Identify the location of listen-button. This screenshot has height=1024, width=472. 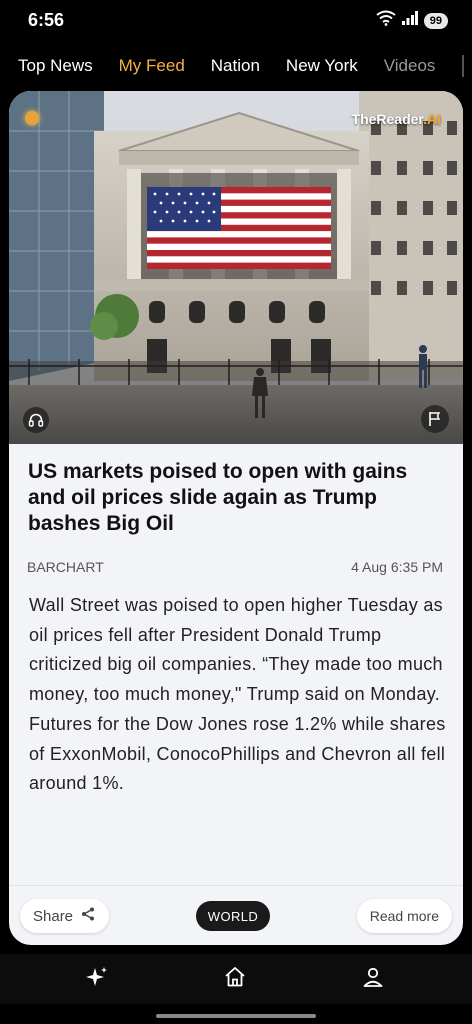
(36, 420).